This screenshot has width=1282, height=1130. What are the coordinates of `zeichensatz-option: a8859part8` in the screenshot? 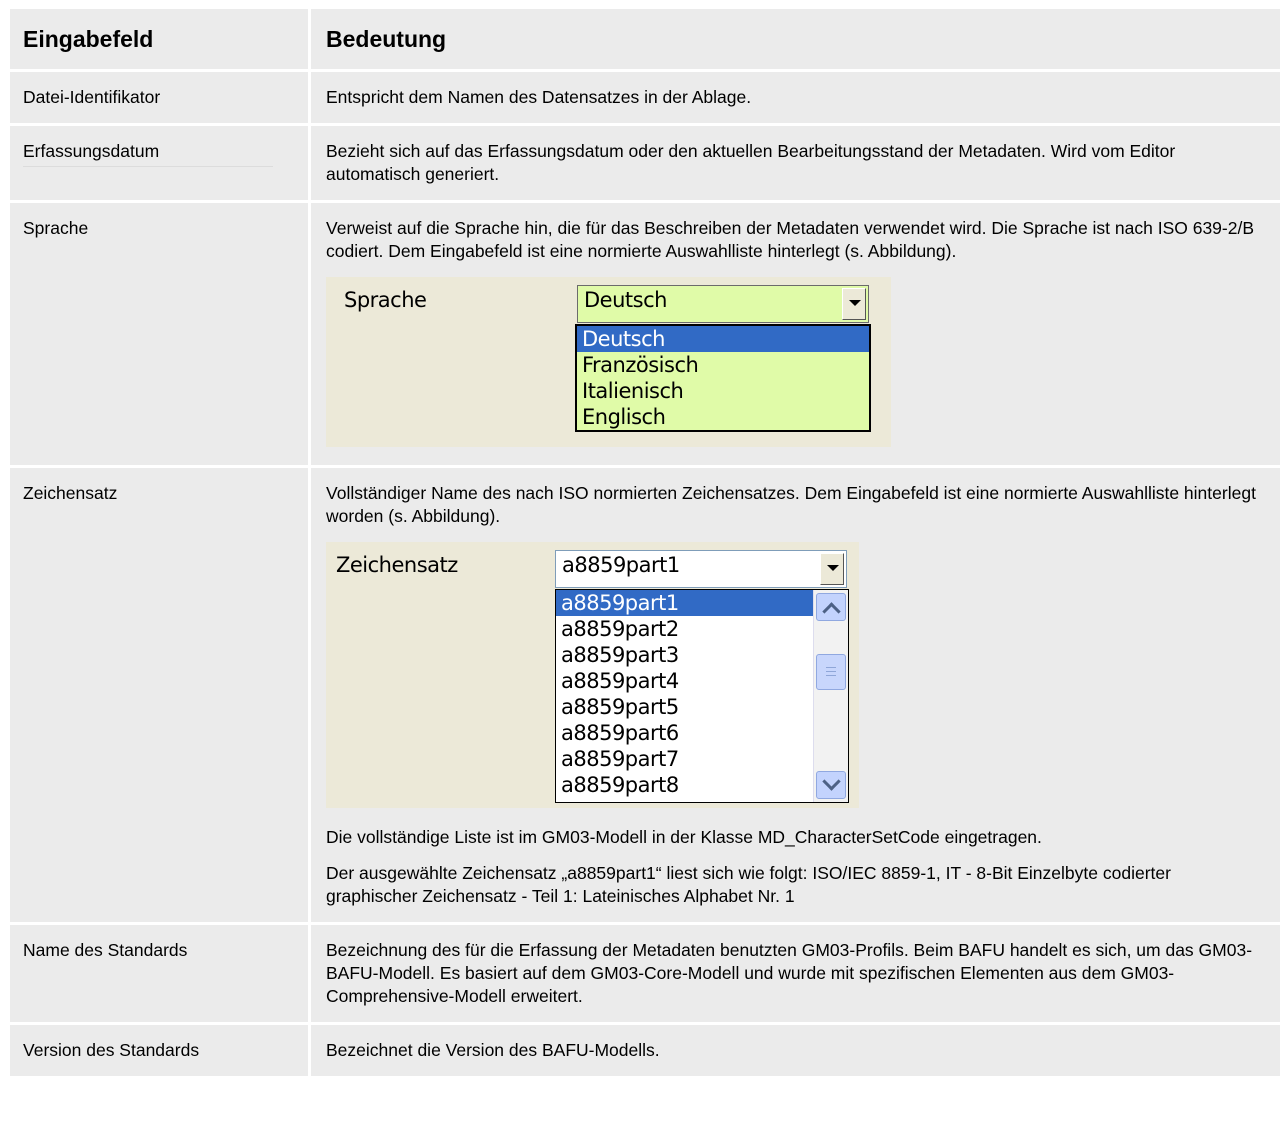 It's located at (685, 785).